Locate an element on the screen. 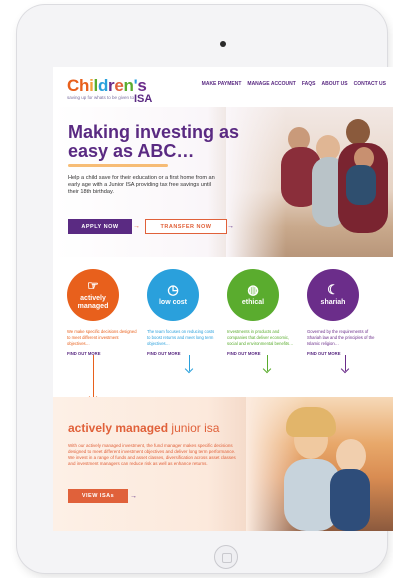 The width and height of the screenshot is (393, 578). hand-pointer-icon: ☞ is located at coordinates (93, 285).